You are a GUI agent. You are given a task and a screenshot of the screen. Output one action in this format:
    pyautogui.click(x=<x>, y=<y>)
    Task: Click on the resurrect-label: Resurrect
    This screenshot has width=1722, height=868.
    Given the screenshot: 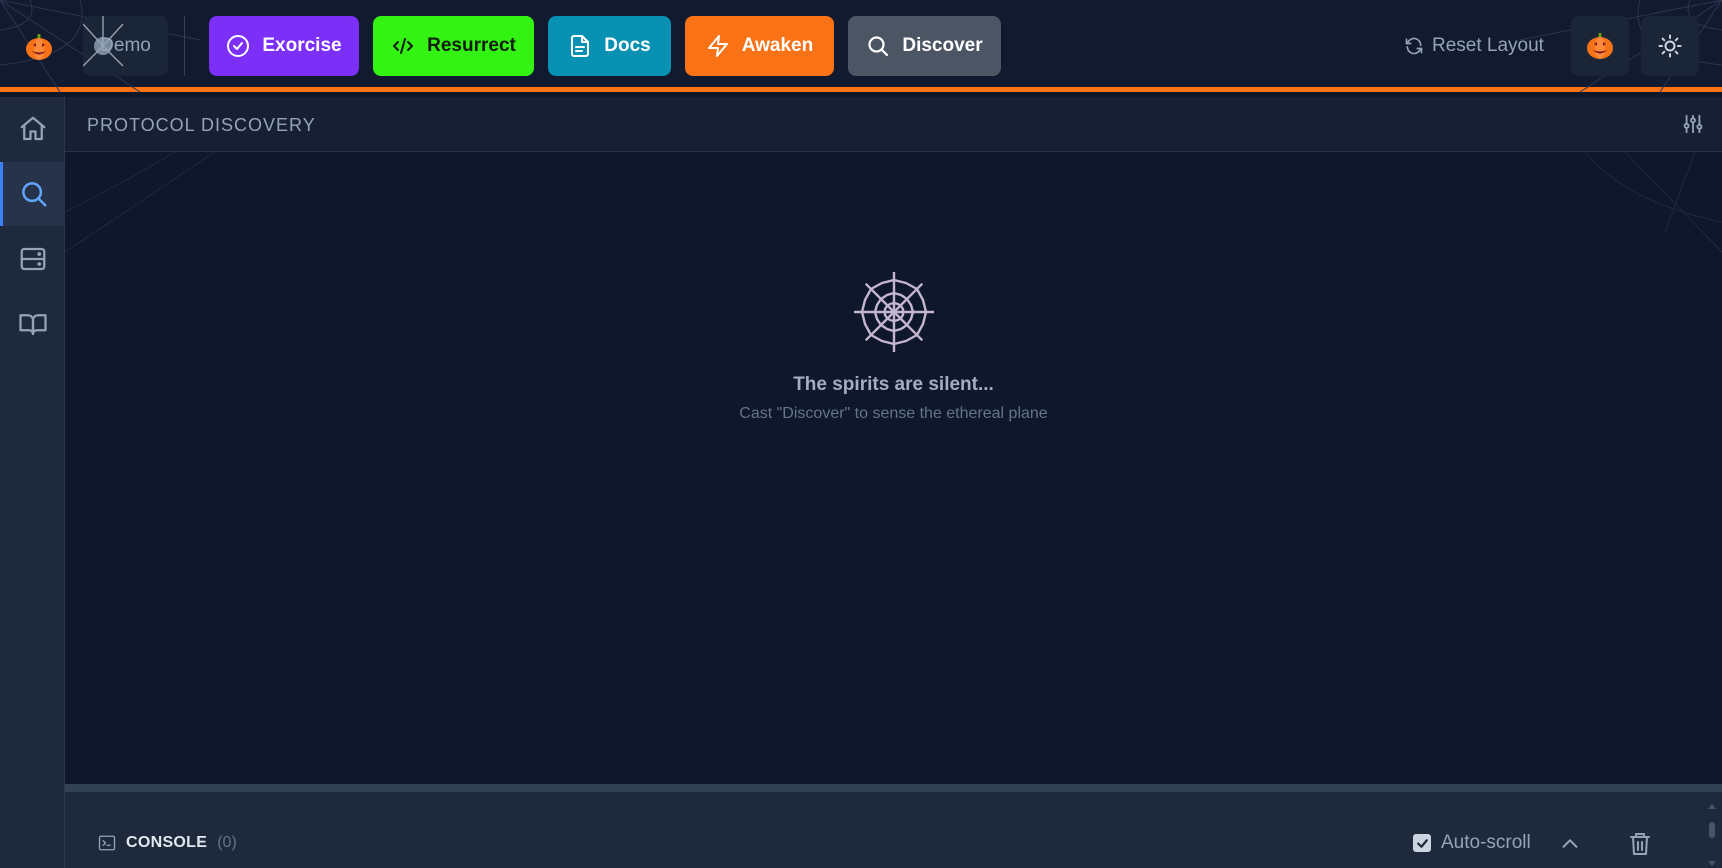 What is the action you would take?
    pyautogui.click(x=471, y=45)
    